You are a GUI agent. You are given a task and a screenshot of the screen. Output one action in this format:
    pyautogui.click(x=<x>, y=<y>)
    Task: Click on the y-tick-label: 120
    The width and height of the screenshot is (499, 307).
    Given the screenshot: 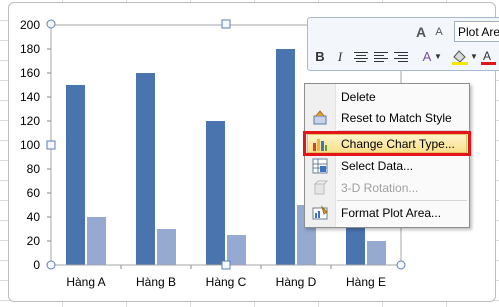 What is the action you would take?
    pyautogui.click(x=30, y=121)
    